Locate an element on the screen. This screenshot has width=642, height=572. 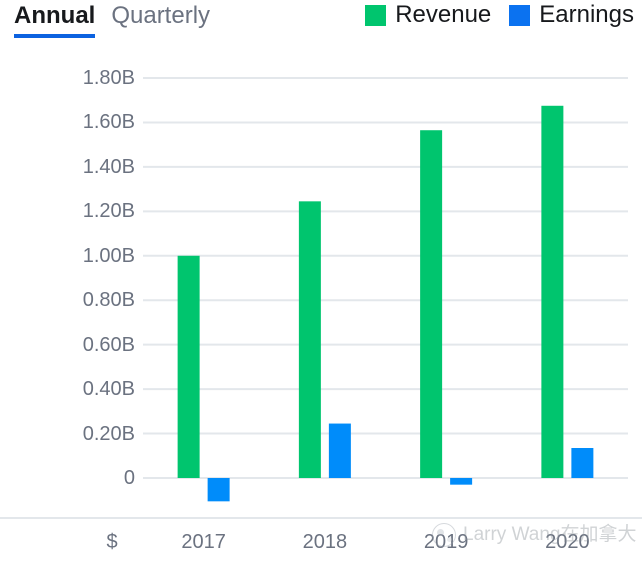
x-axis-tick-label-2018: 2018 is located at coordinates (325, 542).